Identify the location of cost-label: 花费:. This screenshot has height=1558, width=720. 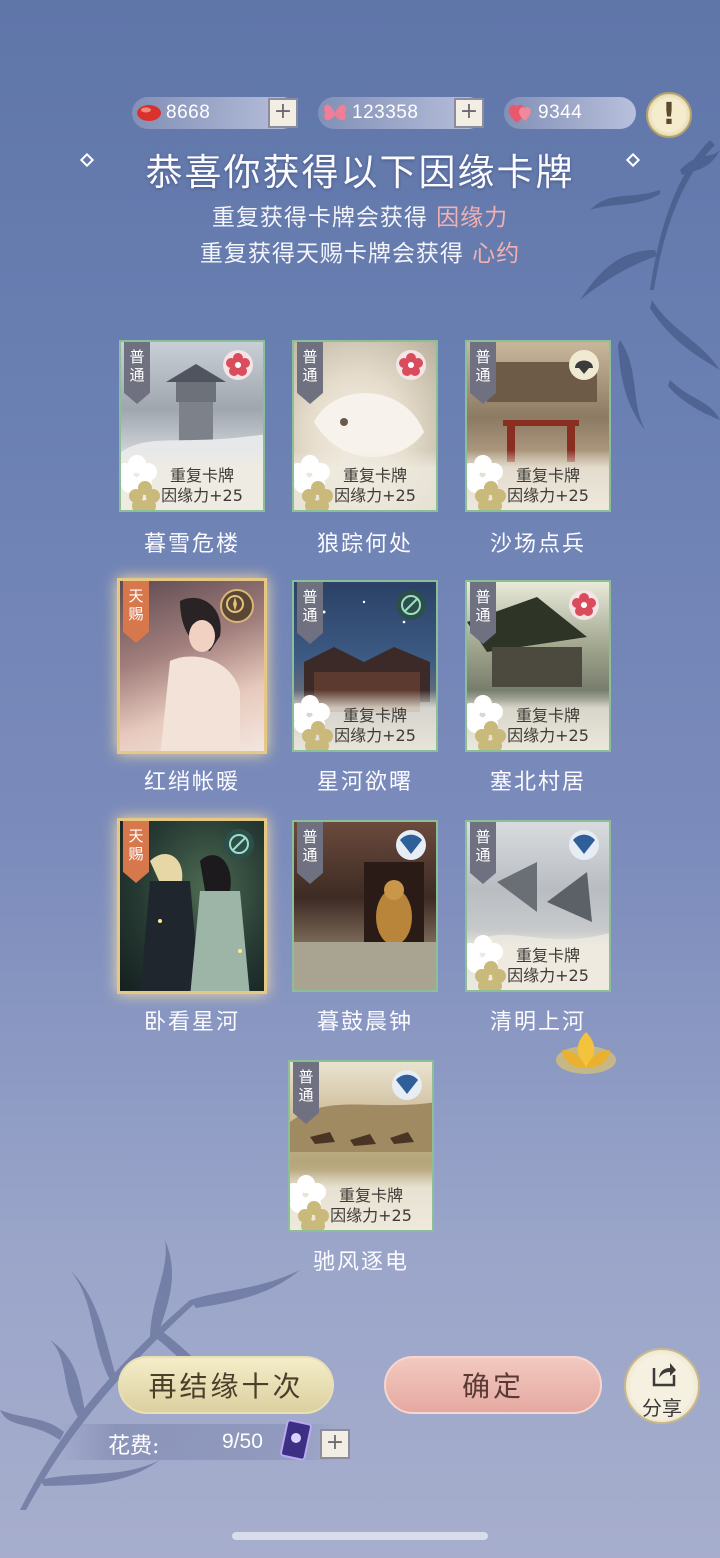
(134, 1446).